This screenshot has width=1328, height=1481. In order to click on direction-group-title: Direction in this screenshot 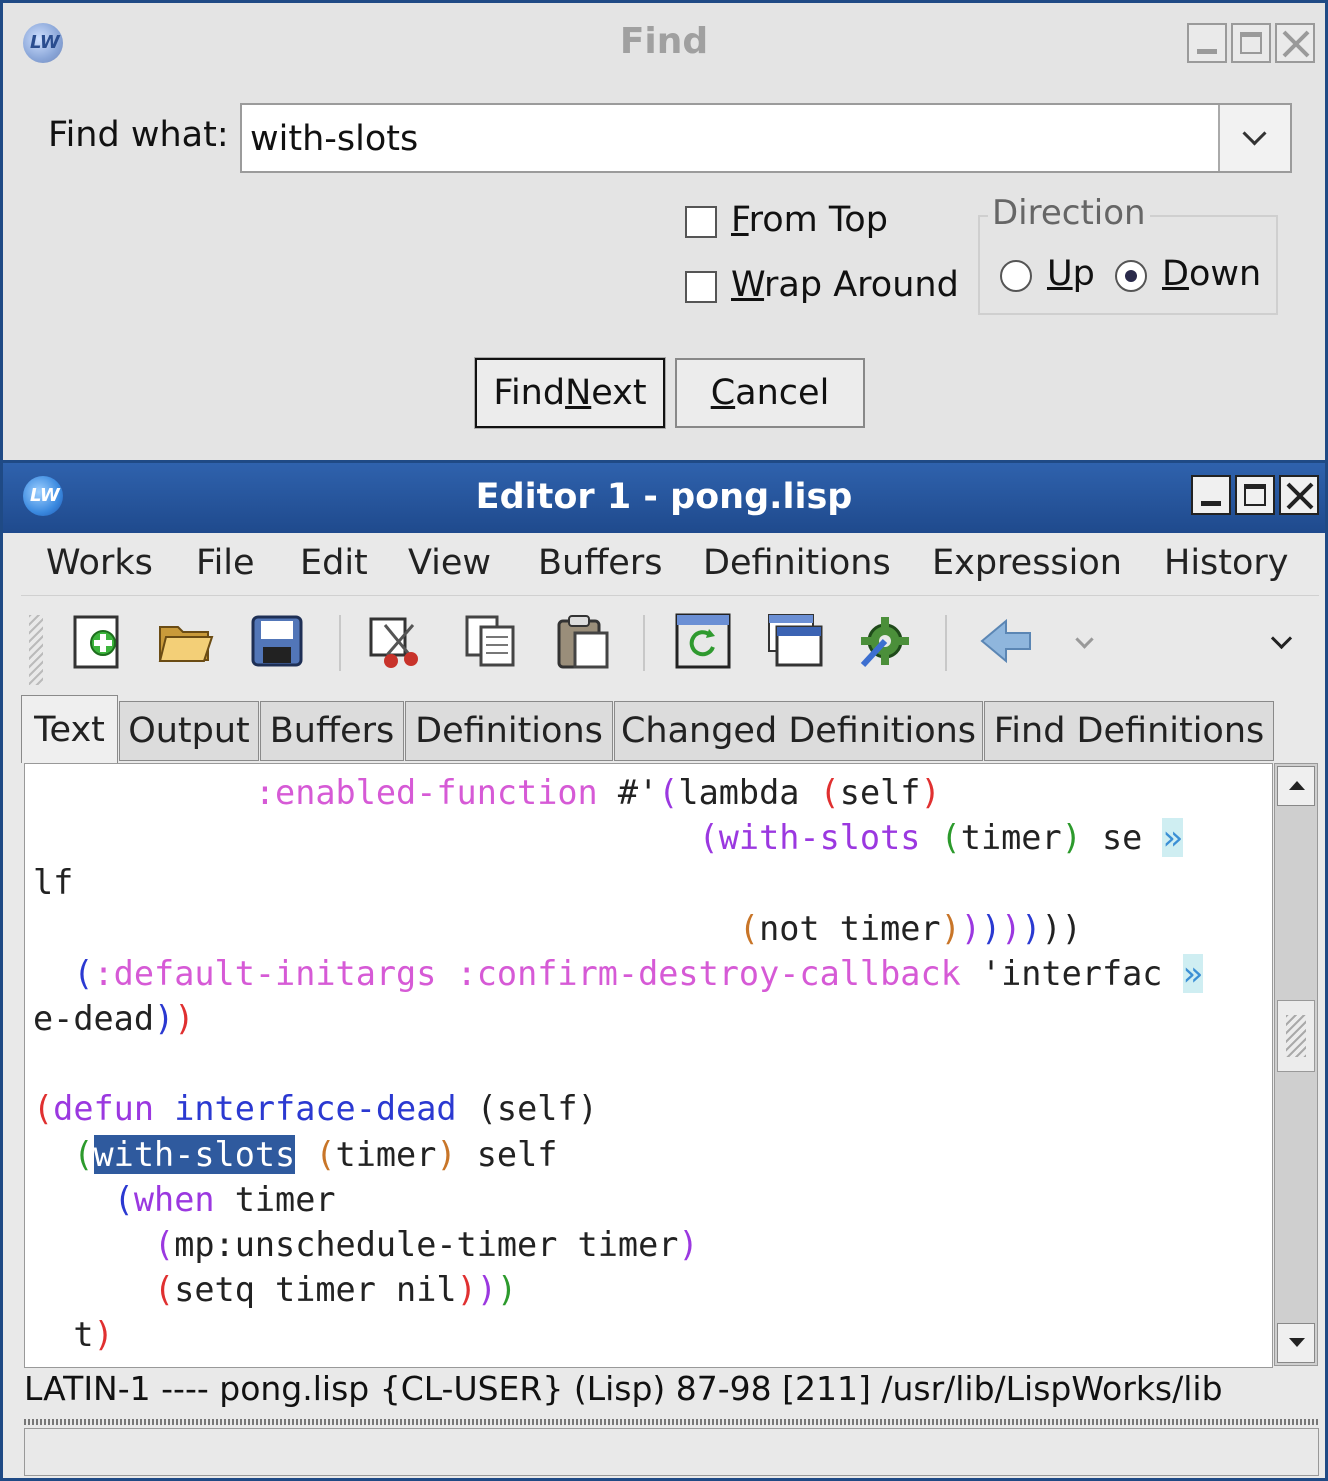, I will do `click(1069, 213)`.